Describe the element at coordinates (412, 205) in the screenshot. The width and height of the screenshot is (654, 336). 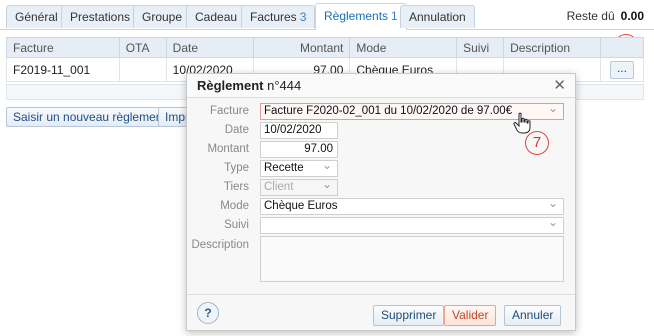
I see `mode-select: Chèque Euros` at that location.